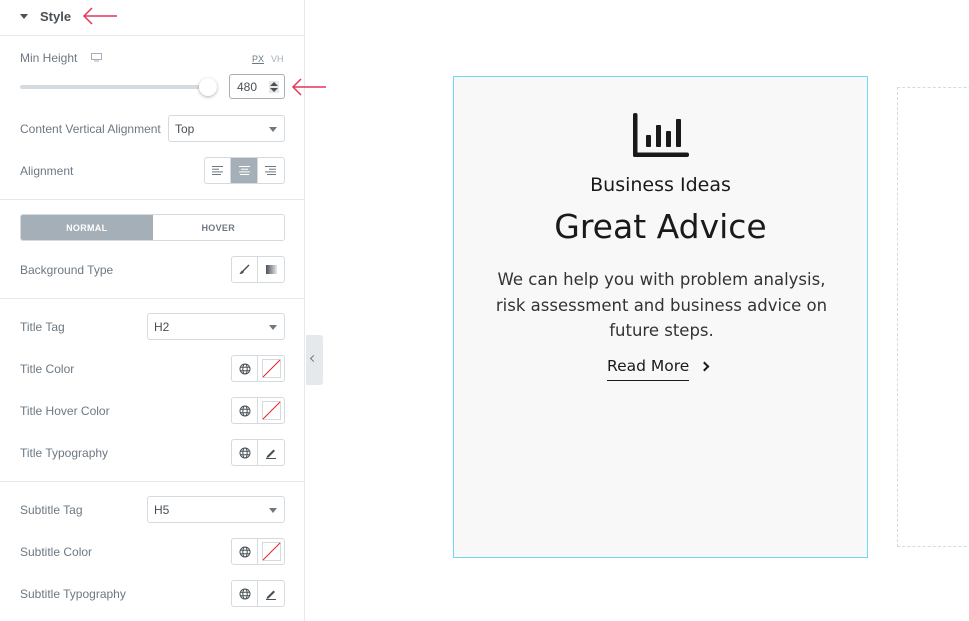 This screenshot has width=969, height=621. I want to click on align-center-button, so click(244, 170).